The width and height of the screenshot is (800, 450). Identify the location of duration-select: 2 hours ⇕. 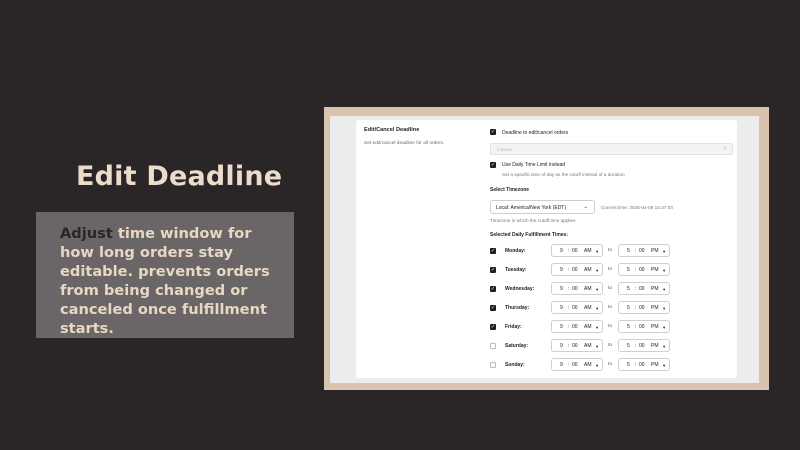
(611, 149).